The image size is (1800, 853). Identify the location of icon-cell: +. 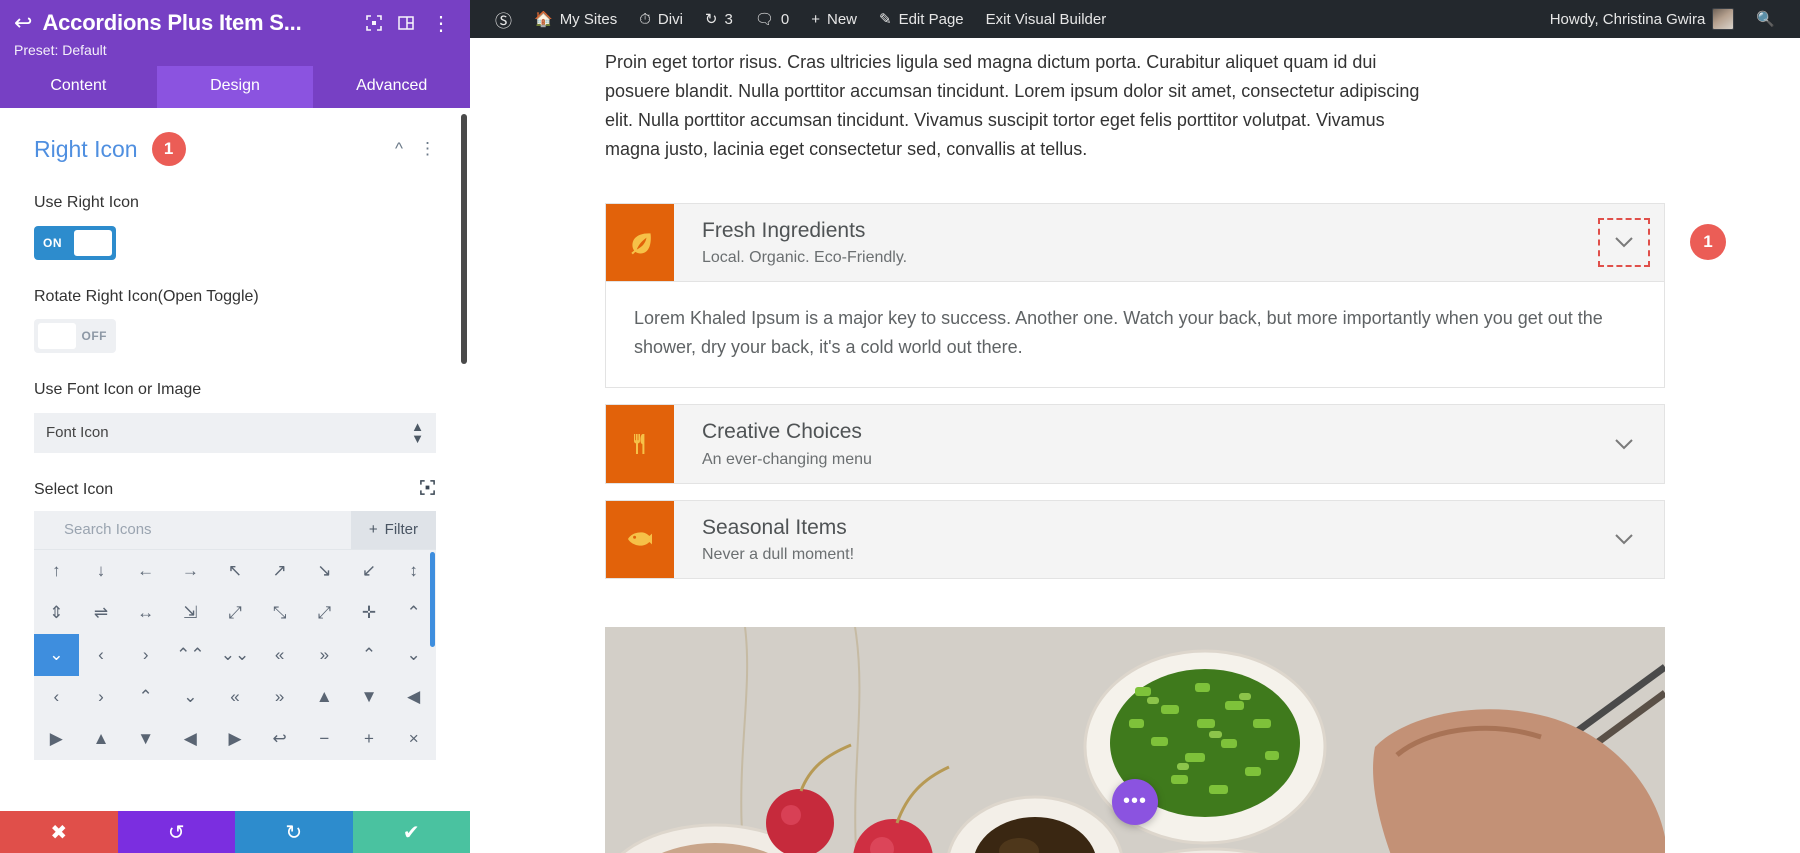
(369, 739).